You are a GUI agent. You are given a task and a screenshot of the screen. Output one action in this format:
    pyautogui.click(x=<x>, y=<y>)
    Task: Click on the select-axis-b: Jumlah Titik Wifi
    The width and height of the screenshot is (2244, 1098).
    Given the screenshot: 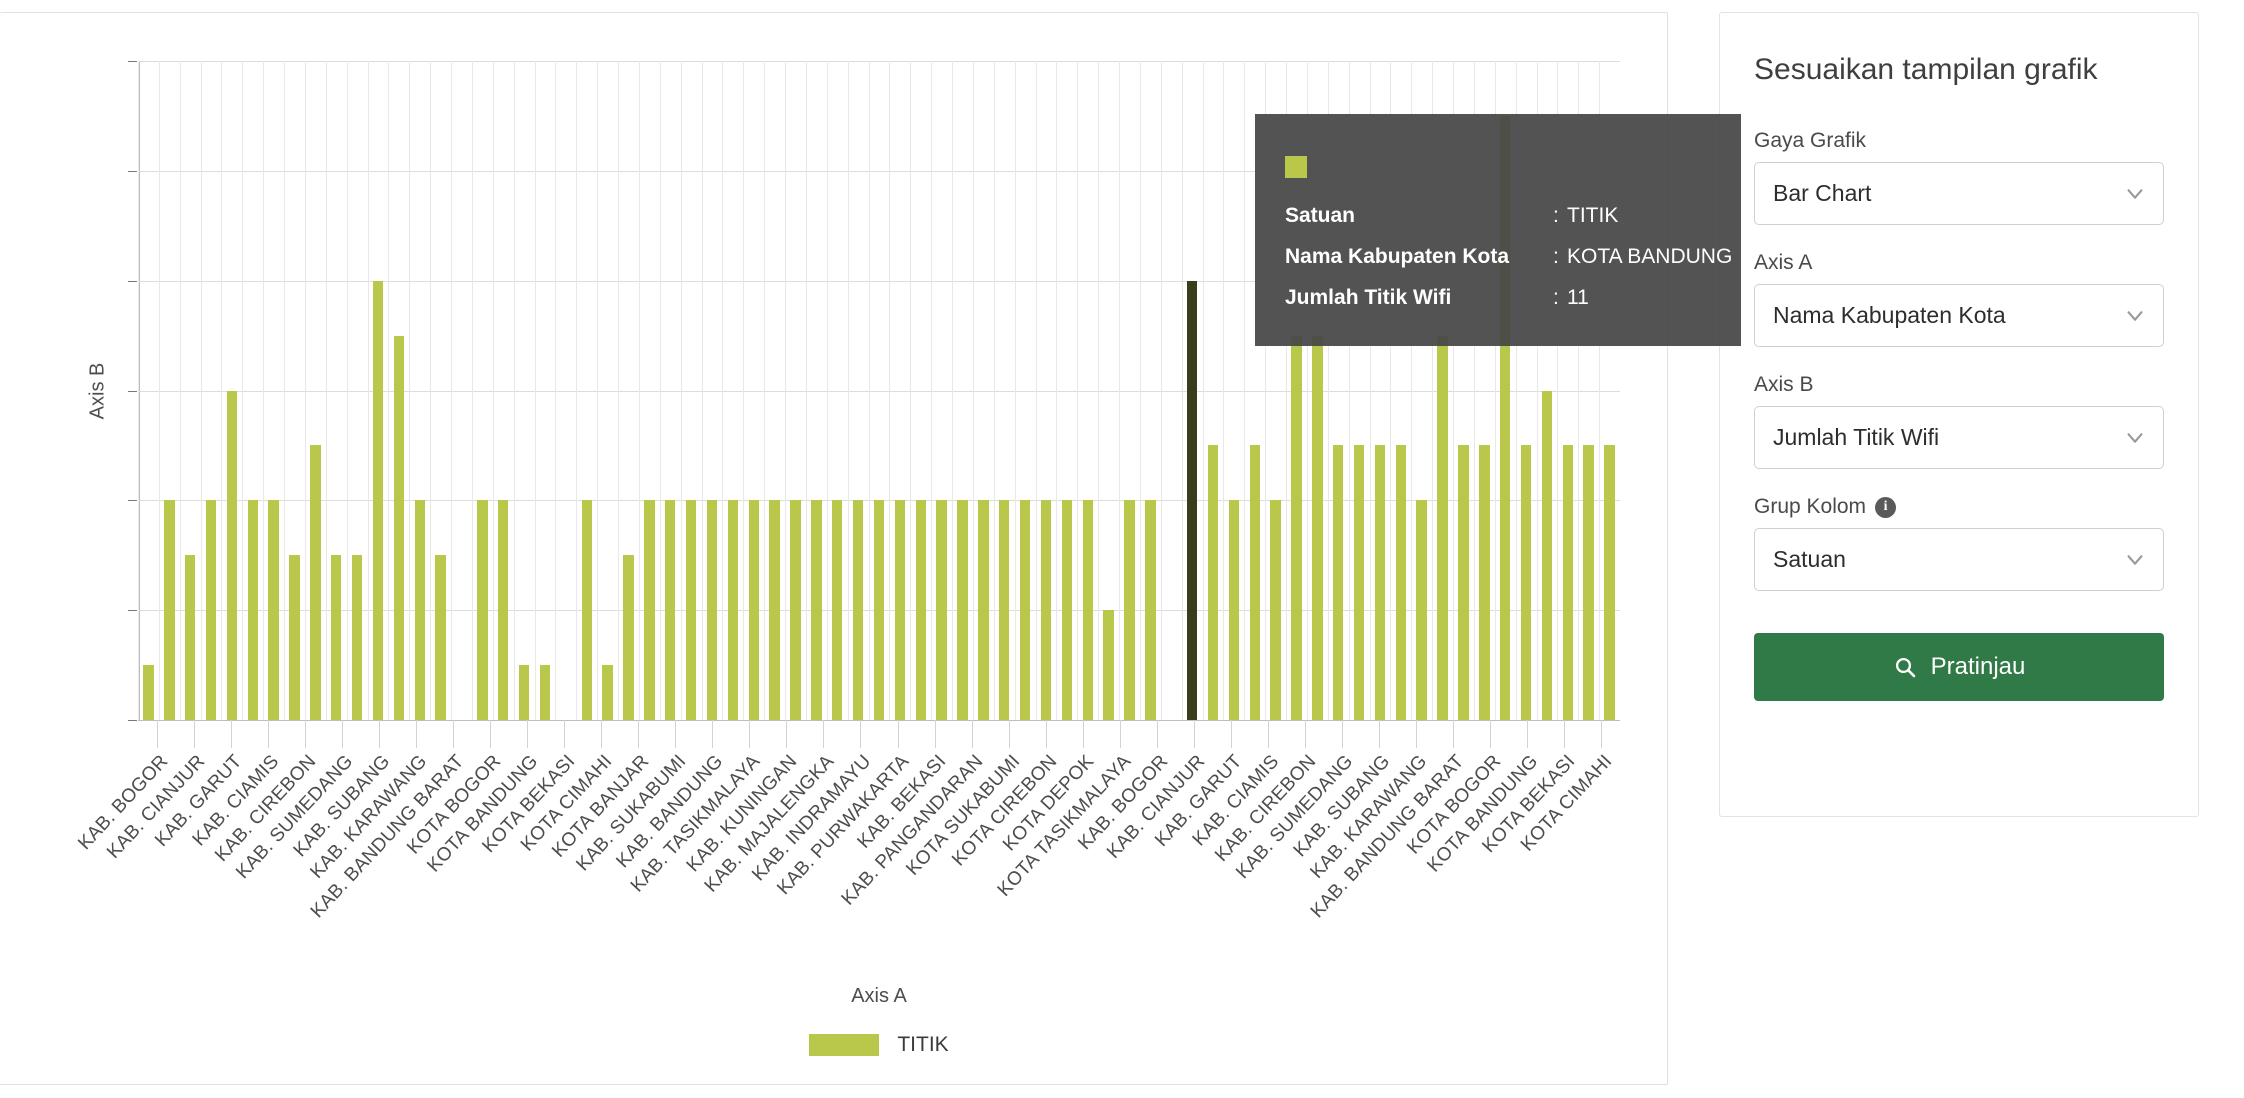 What is the action you would take?
    pyautogui.click(x=1959, y=437)
    